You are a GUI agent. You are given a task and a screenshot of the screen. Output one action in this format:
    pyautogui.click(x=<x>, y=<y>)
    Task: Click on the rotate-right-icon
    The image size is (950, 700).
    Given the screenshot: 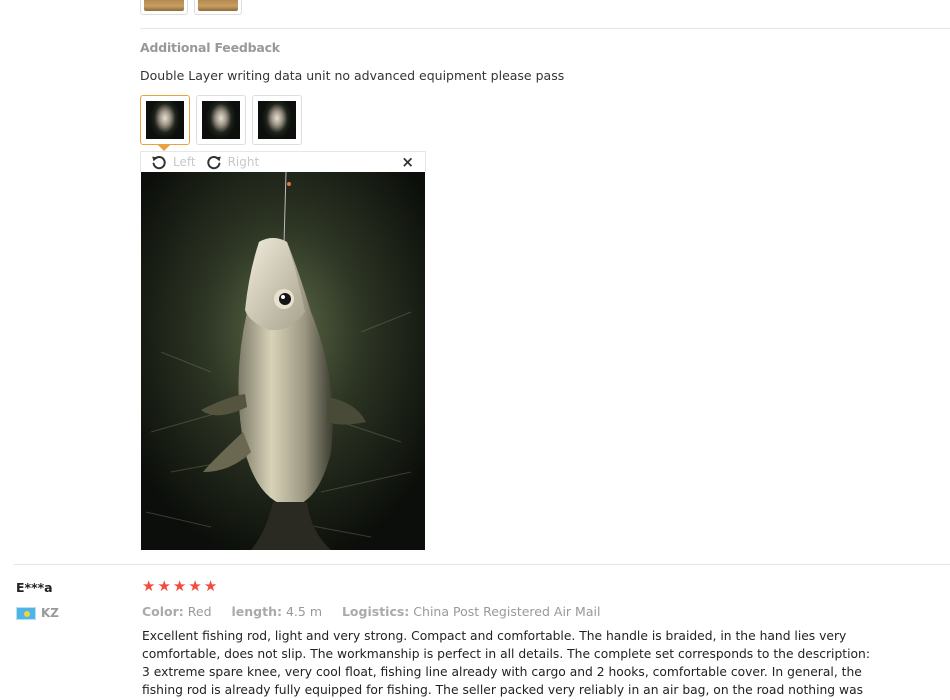 What is the action you would take?
    pyautogui.click(x=213, y=163)
    